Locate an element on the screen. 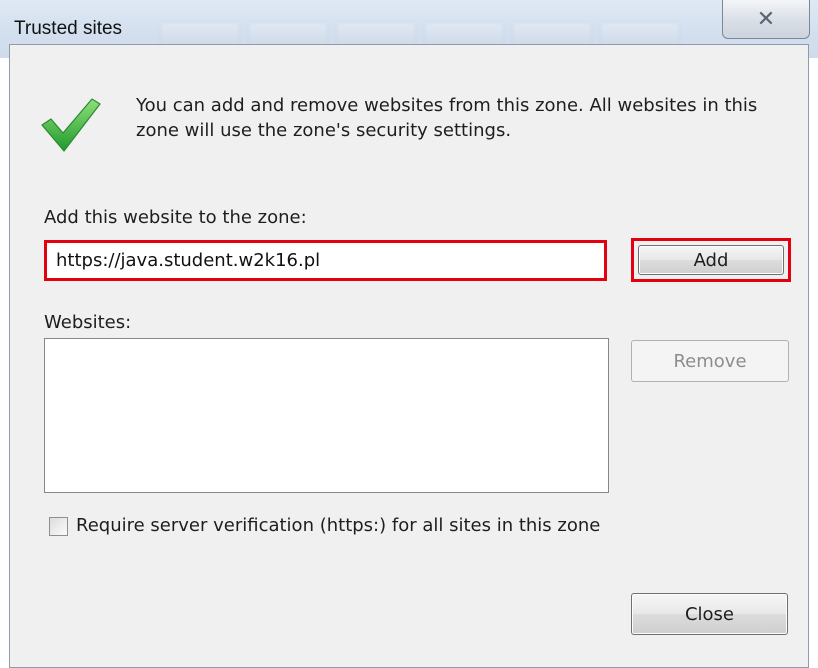  check-mark-icon is located at coordinates (71, 125).